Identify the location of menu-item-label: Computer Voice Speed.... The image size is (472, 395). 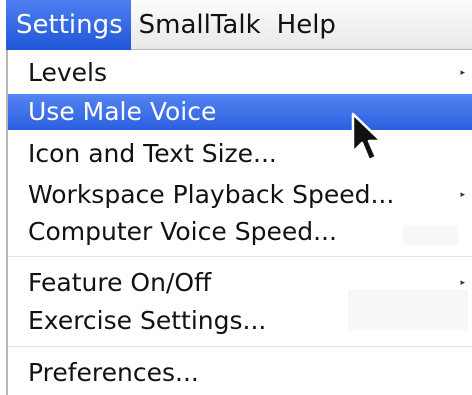
(182, 231).